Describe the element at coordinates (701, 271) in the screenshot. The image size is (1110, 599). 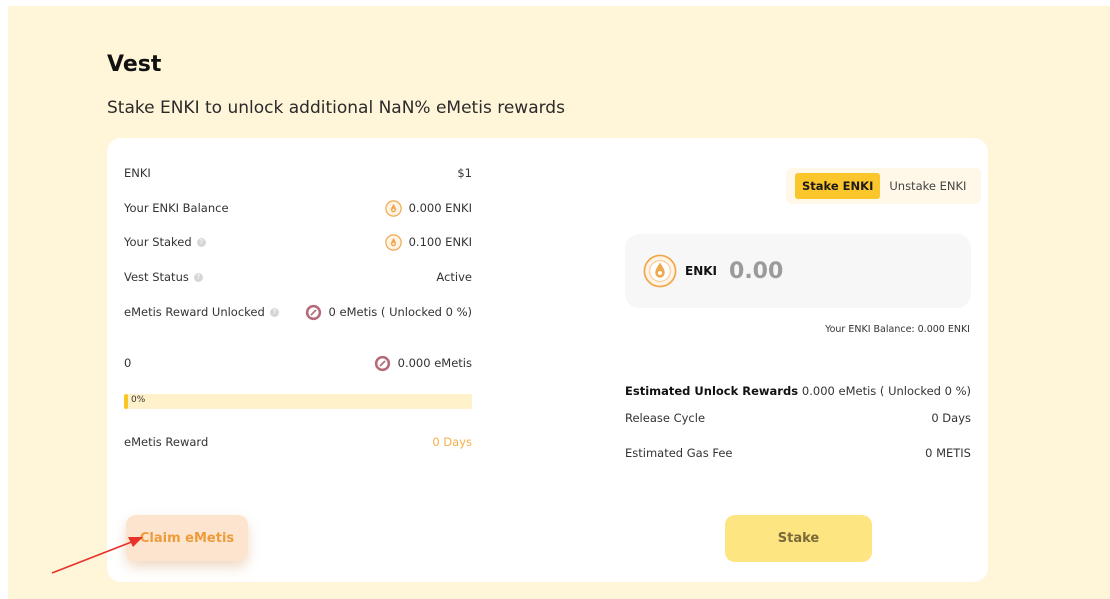
I see `token-symbol: ENKI` at that location.